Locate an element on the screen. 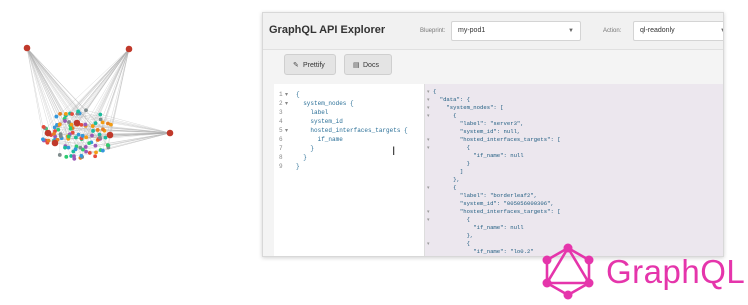 Image resolution: width=748 pixels, height=305 pixels. prettify-button: ✎Prettify is located at coordinates (310, 64).